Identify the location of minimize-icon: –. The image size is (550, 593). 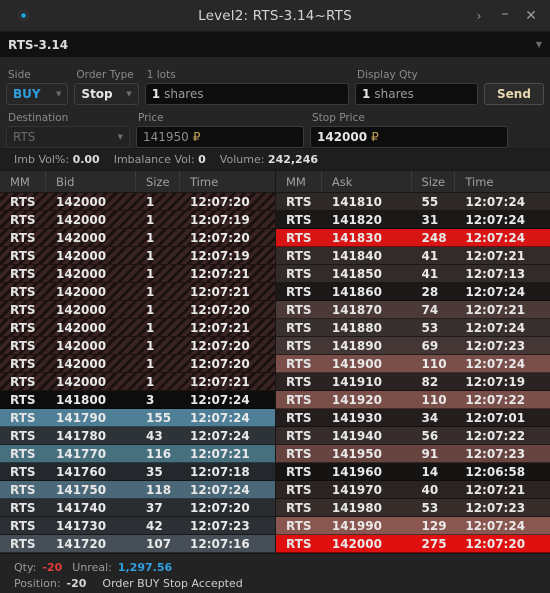
(505, 16).